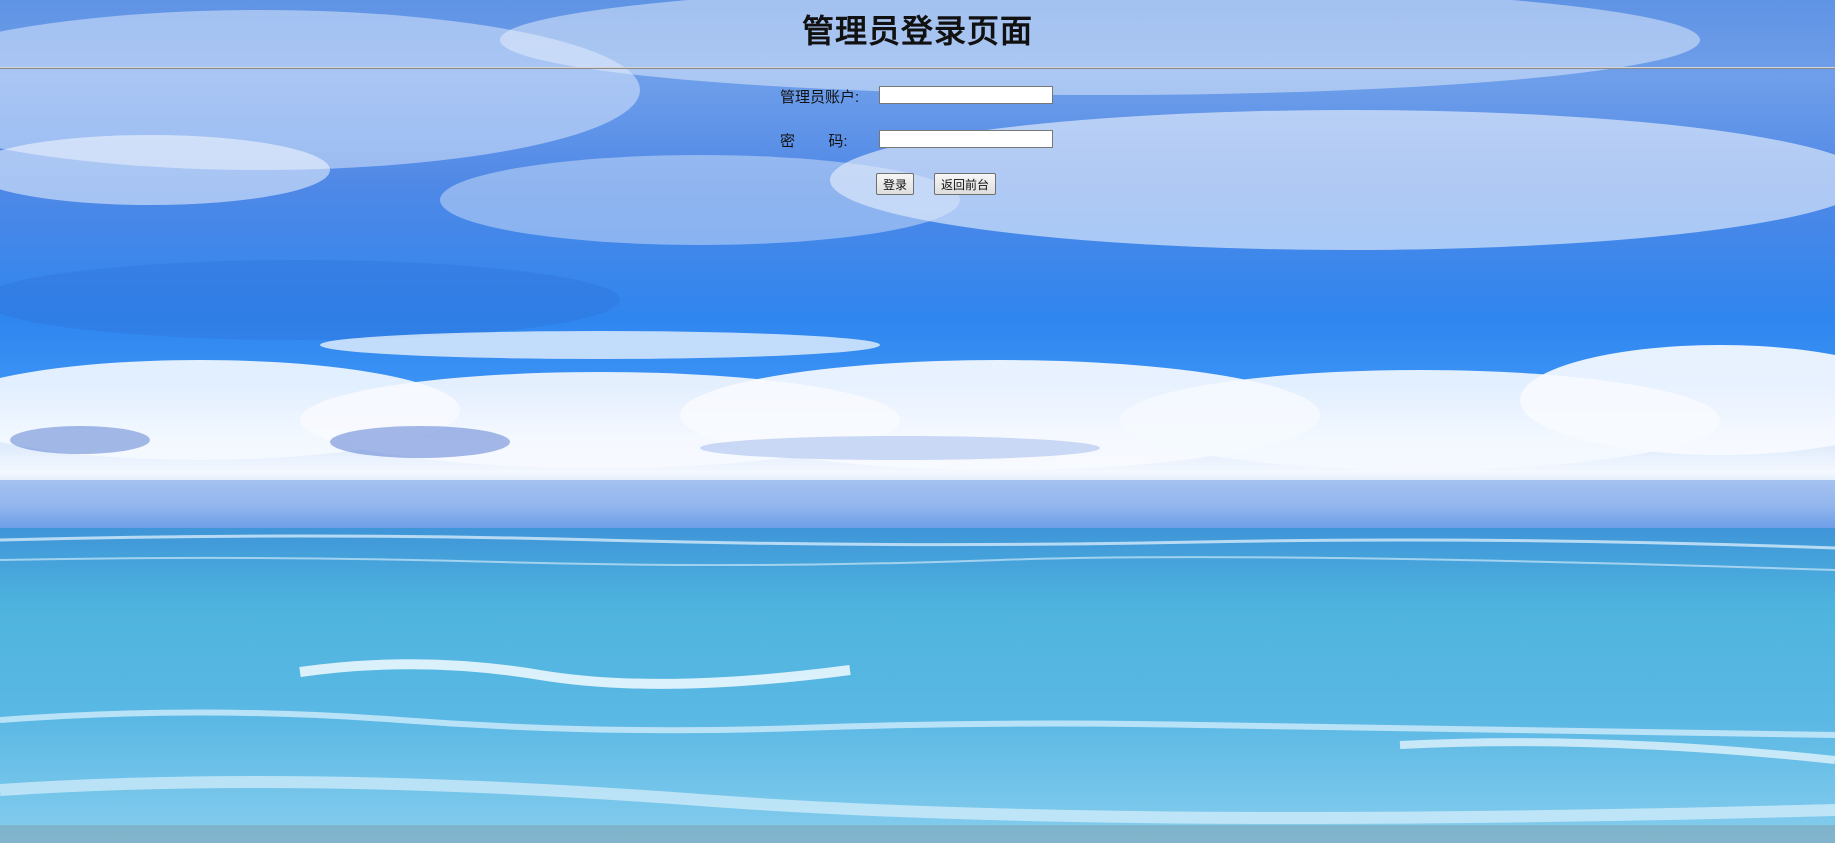 This screenshot has width=1835, height=843. I want to click on password-input, so click(966, 139).